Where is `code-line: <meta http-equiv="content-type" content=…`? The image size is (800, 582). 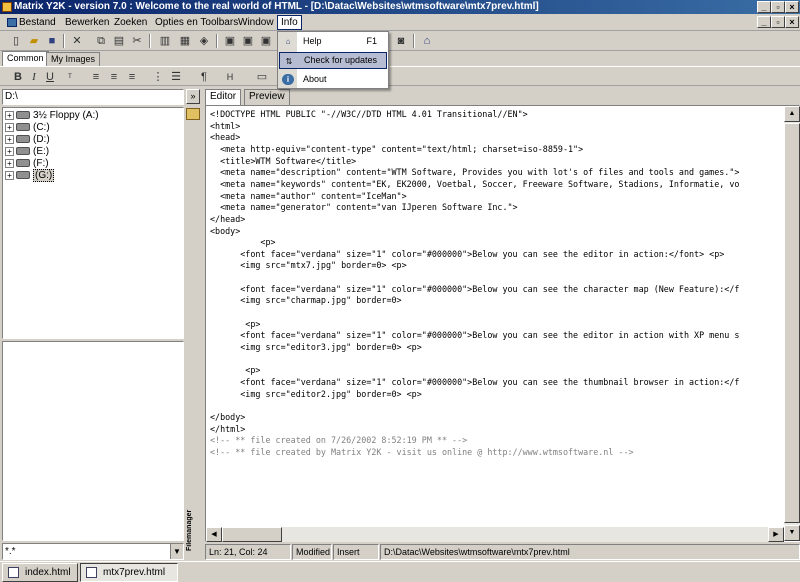
code-line: <meta http-equiv="content-type" content=… is located at coordinates (397, 148).